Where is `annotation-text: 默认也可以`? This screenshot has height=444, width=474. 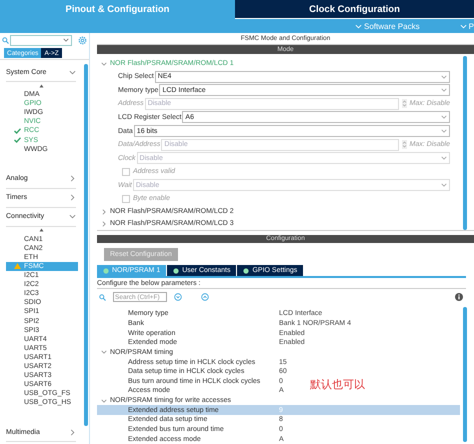
annotation-text: 默认也可以 is located at coordinates (337, 385).